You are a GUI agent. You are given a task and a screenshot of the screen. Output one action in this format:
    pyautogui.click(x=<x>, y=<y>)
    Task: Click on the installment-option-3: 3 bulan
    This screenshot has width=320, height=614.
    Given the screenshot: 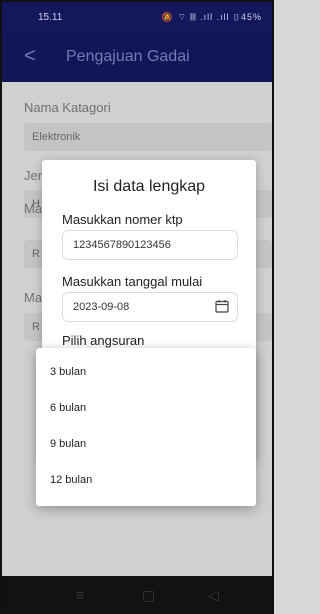 What is the action you would take?
    pyautogui.click(x=146, y=372)
    